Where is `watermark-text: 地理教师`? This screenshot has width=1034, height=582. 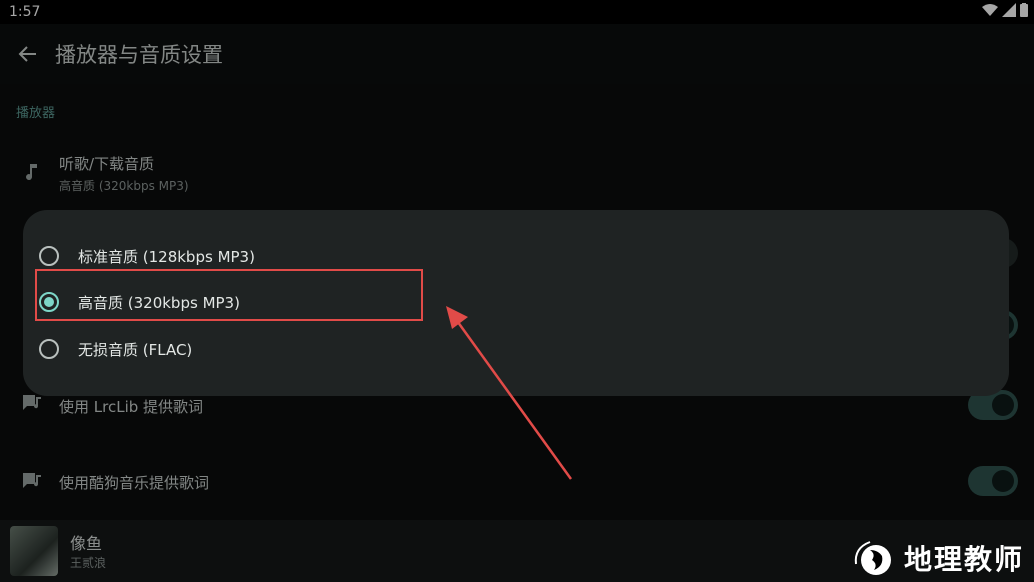
watermark-text: 地理教师 is located at coordinates (963, 559).